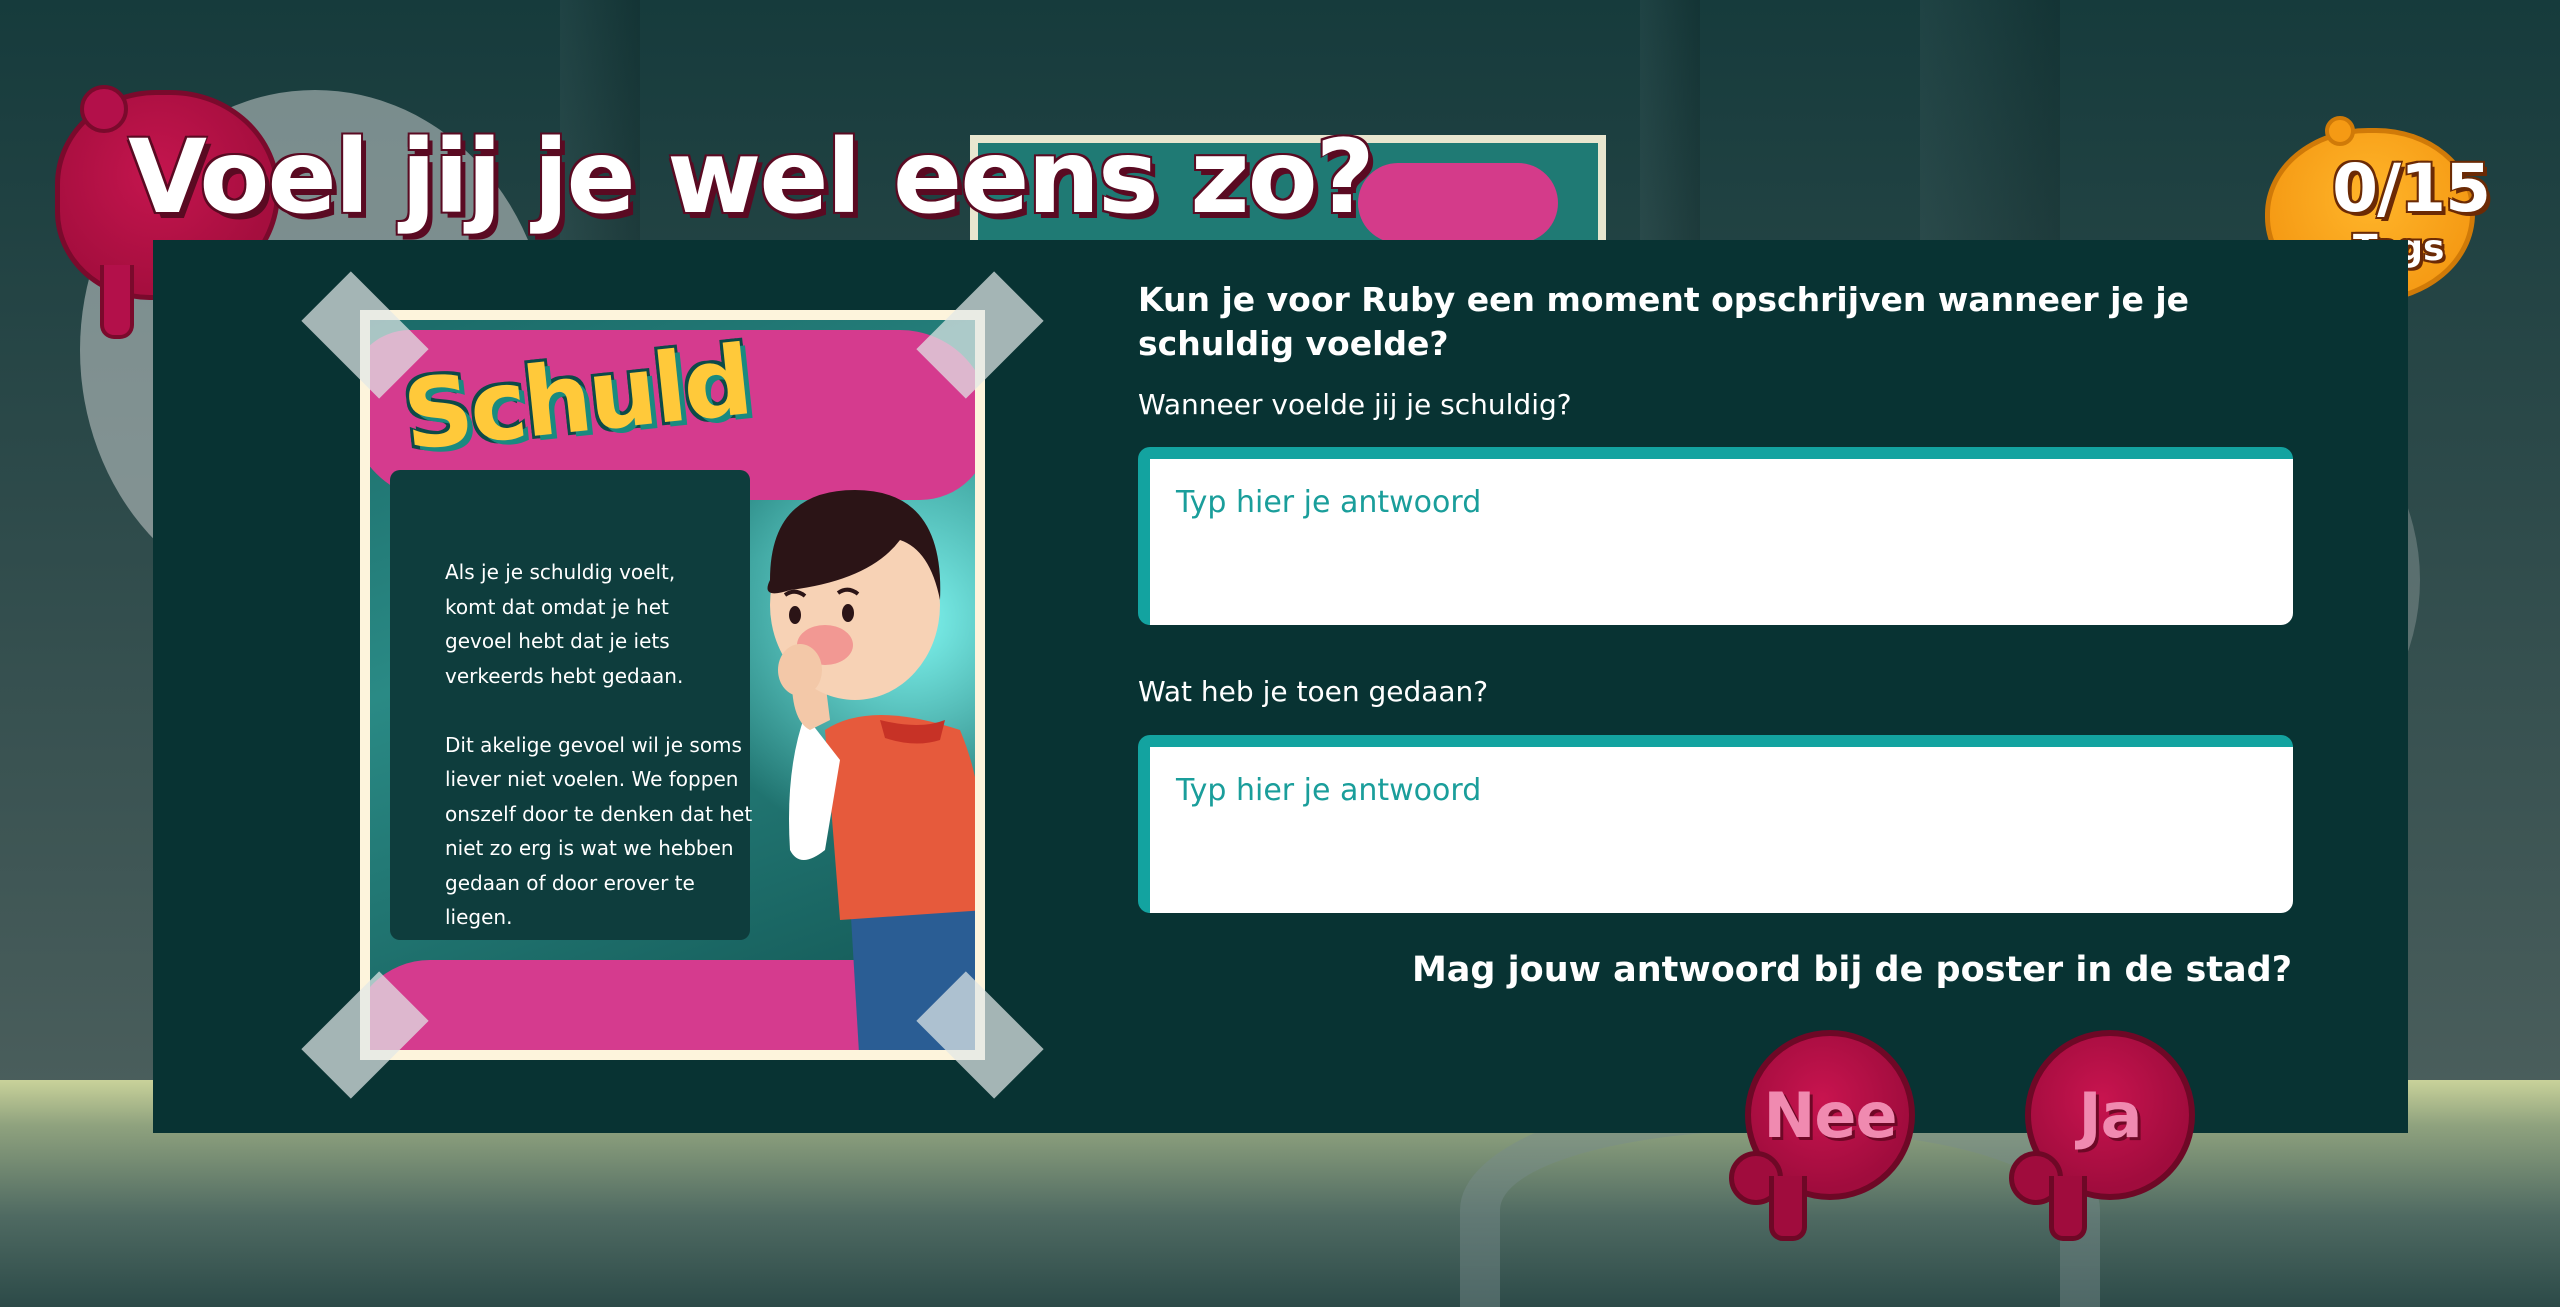 The width and height of the screenshot is (2560, 1307). Describe the element at coordinates (871, 770) in the screenshot. I see `guilty-boy-illustration` at that location.